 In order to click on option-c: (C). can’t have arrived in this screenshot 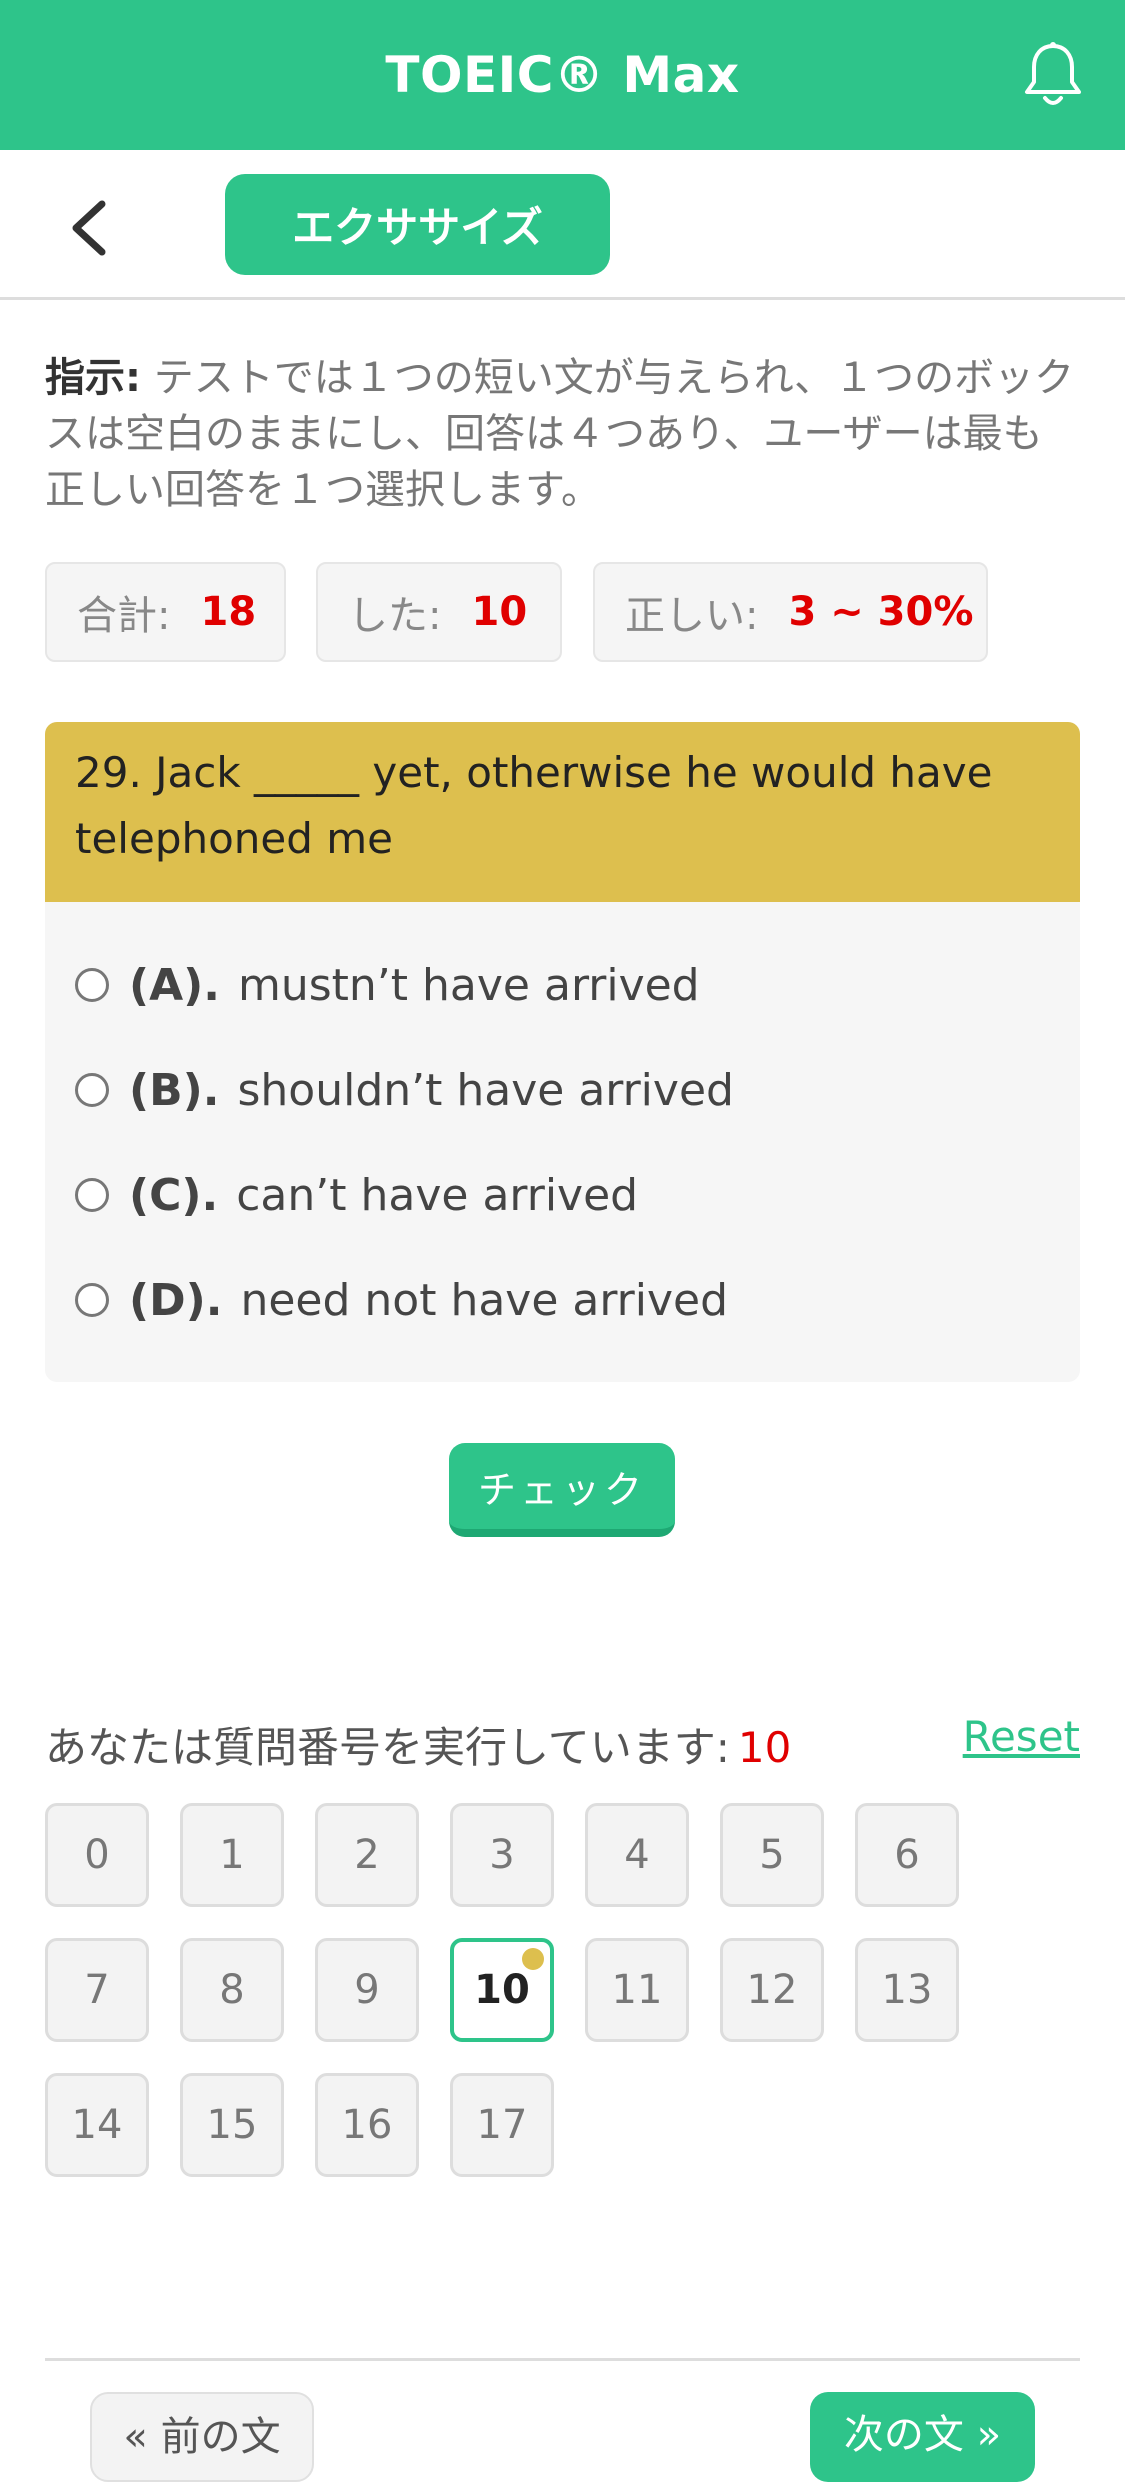, I will do `click(356, 1195)`.